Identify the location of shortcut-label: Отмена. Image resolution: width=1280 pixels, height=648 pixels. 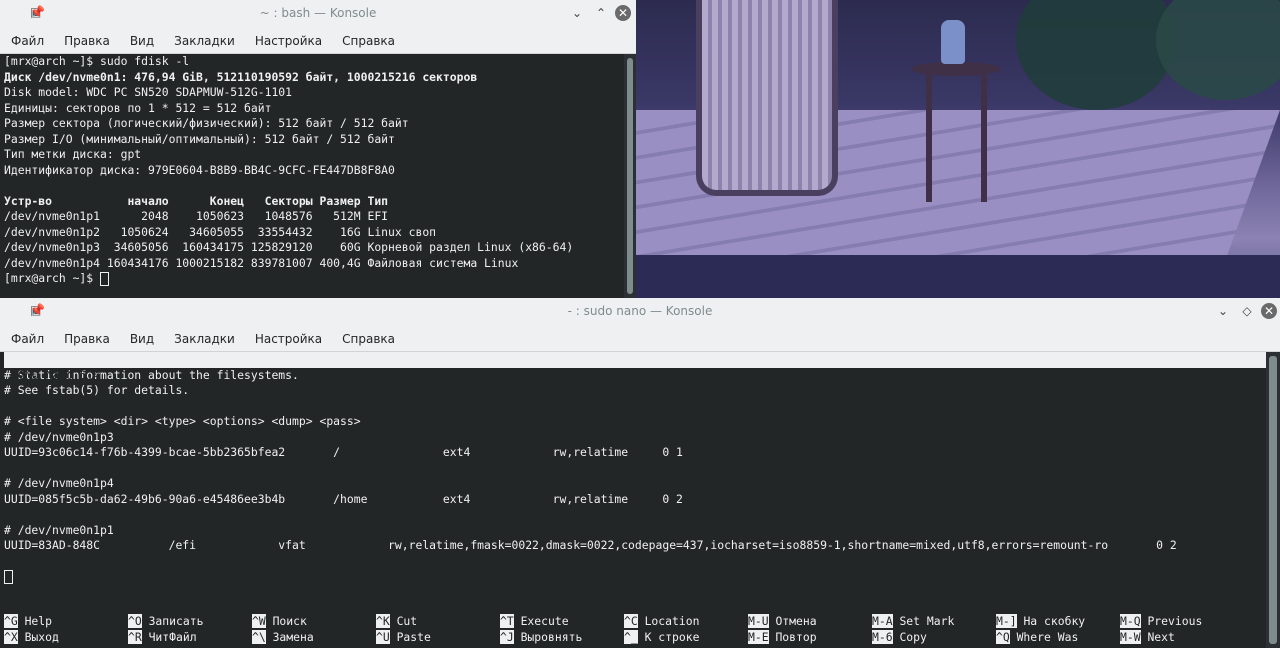
(796, 621).